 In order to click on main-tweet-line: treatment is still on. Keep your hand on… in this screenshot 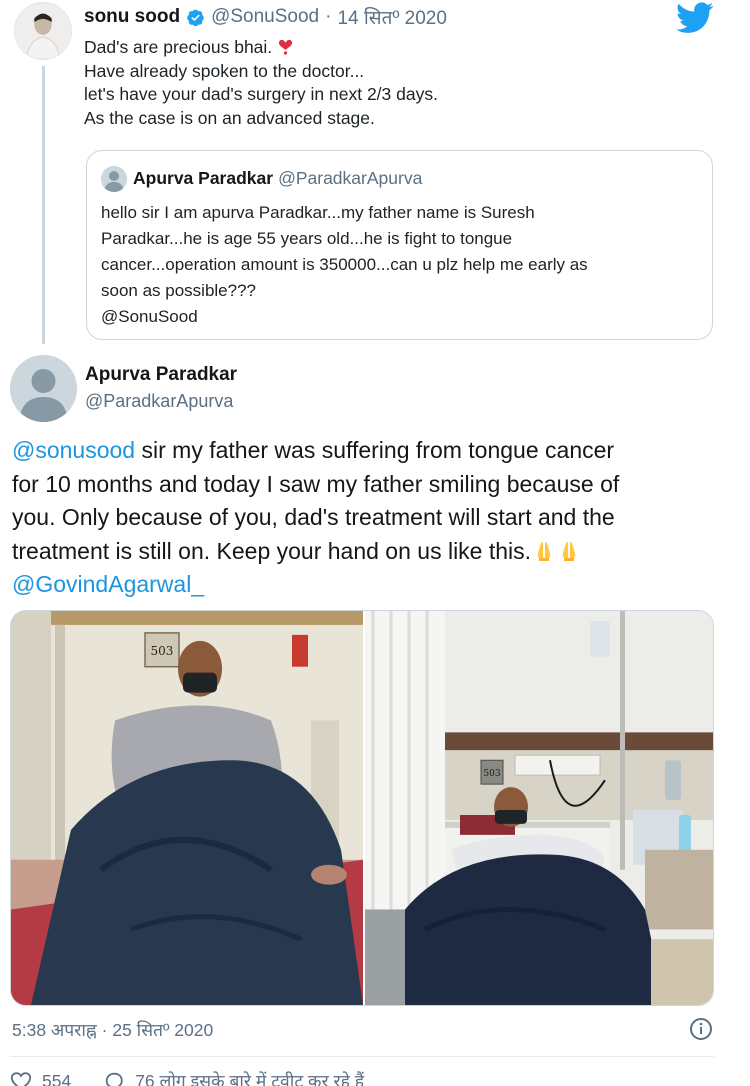, I will do `click(372, 552)`.